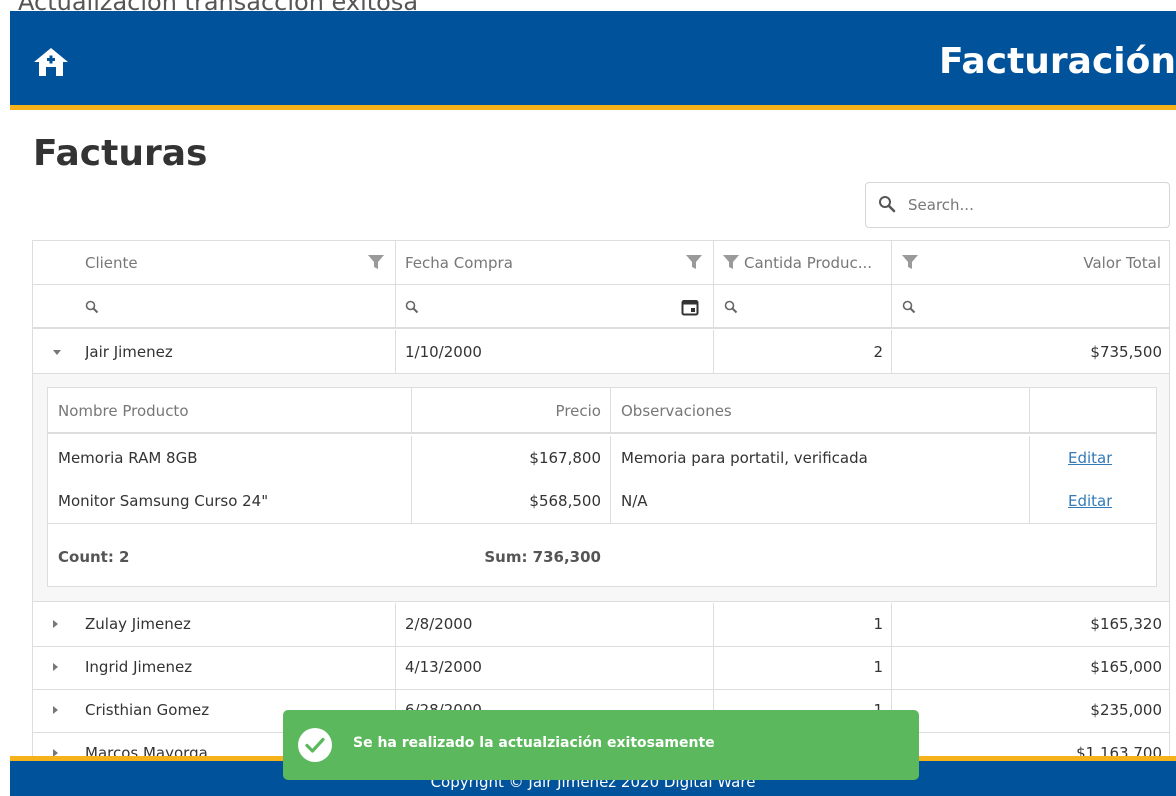 The height and width of the screenshot is (796, 1176). What do you see at coordinates (1126, 624) in the screenshot?
I see `cell-valor: $165,320` at bounding box center [1126, 624].